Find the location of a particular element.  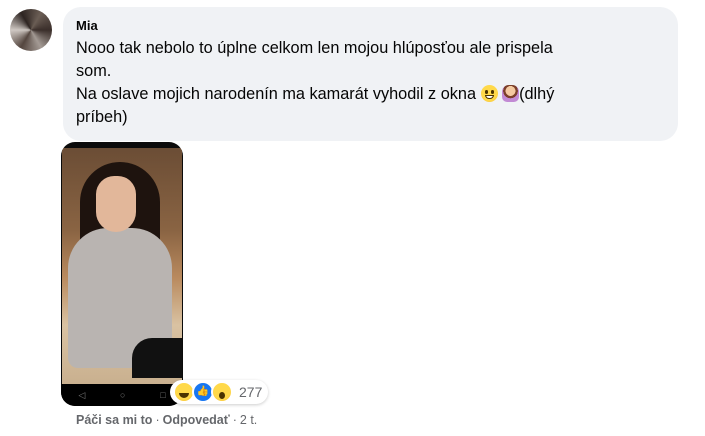

photo-scene is located at coordinates (122, 266).